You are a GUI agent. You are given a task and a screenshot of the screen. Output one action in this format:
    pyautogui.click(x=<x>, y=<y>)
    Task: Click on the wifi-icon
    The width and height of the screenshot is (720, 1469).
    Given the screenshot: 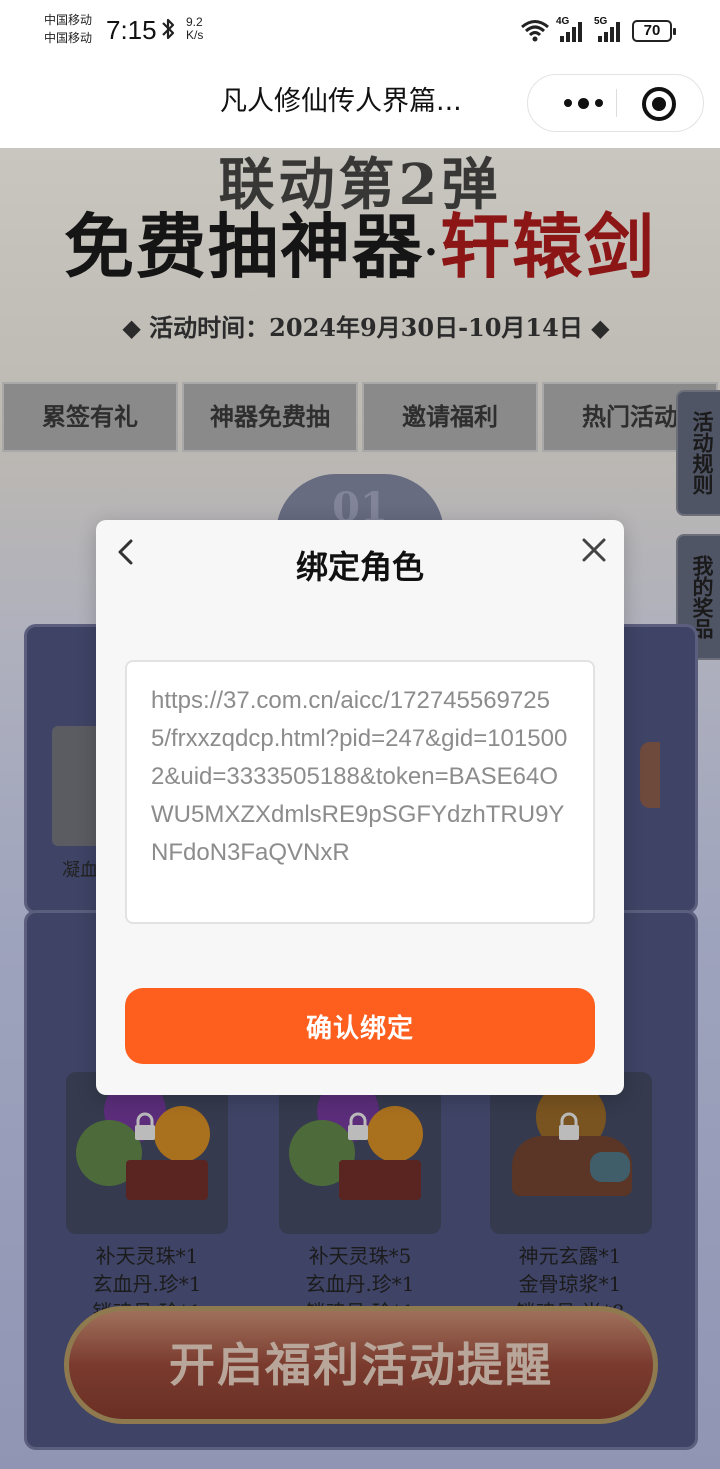 What is the action you would take?
    pyautogui.click(x=535, y=31)
    